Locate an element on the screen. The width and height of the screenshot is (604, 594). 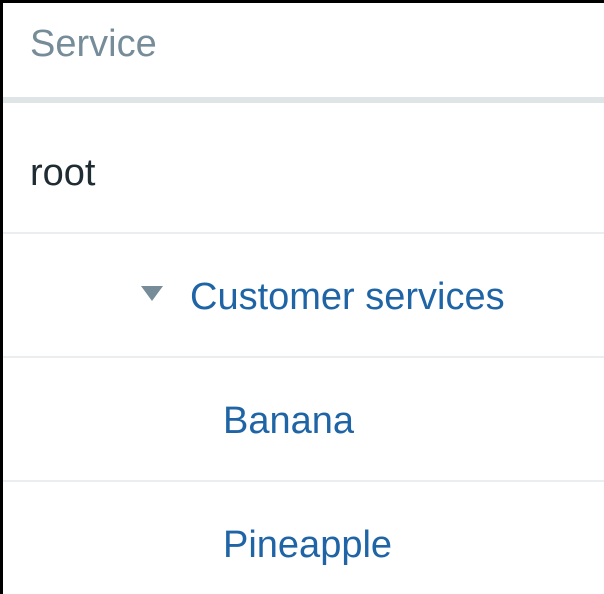
service-link-banana: Banana is located at coordinates (288, 421).